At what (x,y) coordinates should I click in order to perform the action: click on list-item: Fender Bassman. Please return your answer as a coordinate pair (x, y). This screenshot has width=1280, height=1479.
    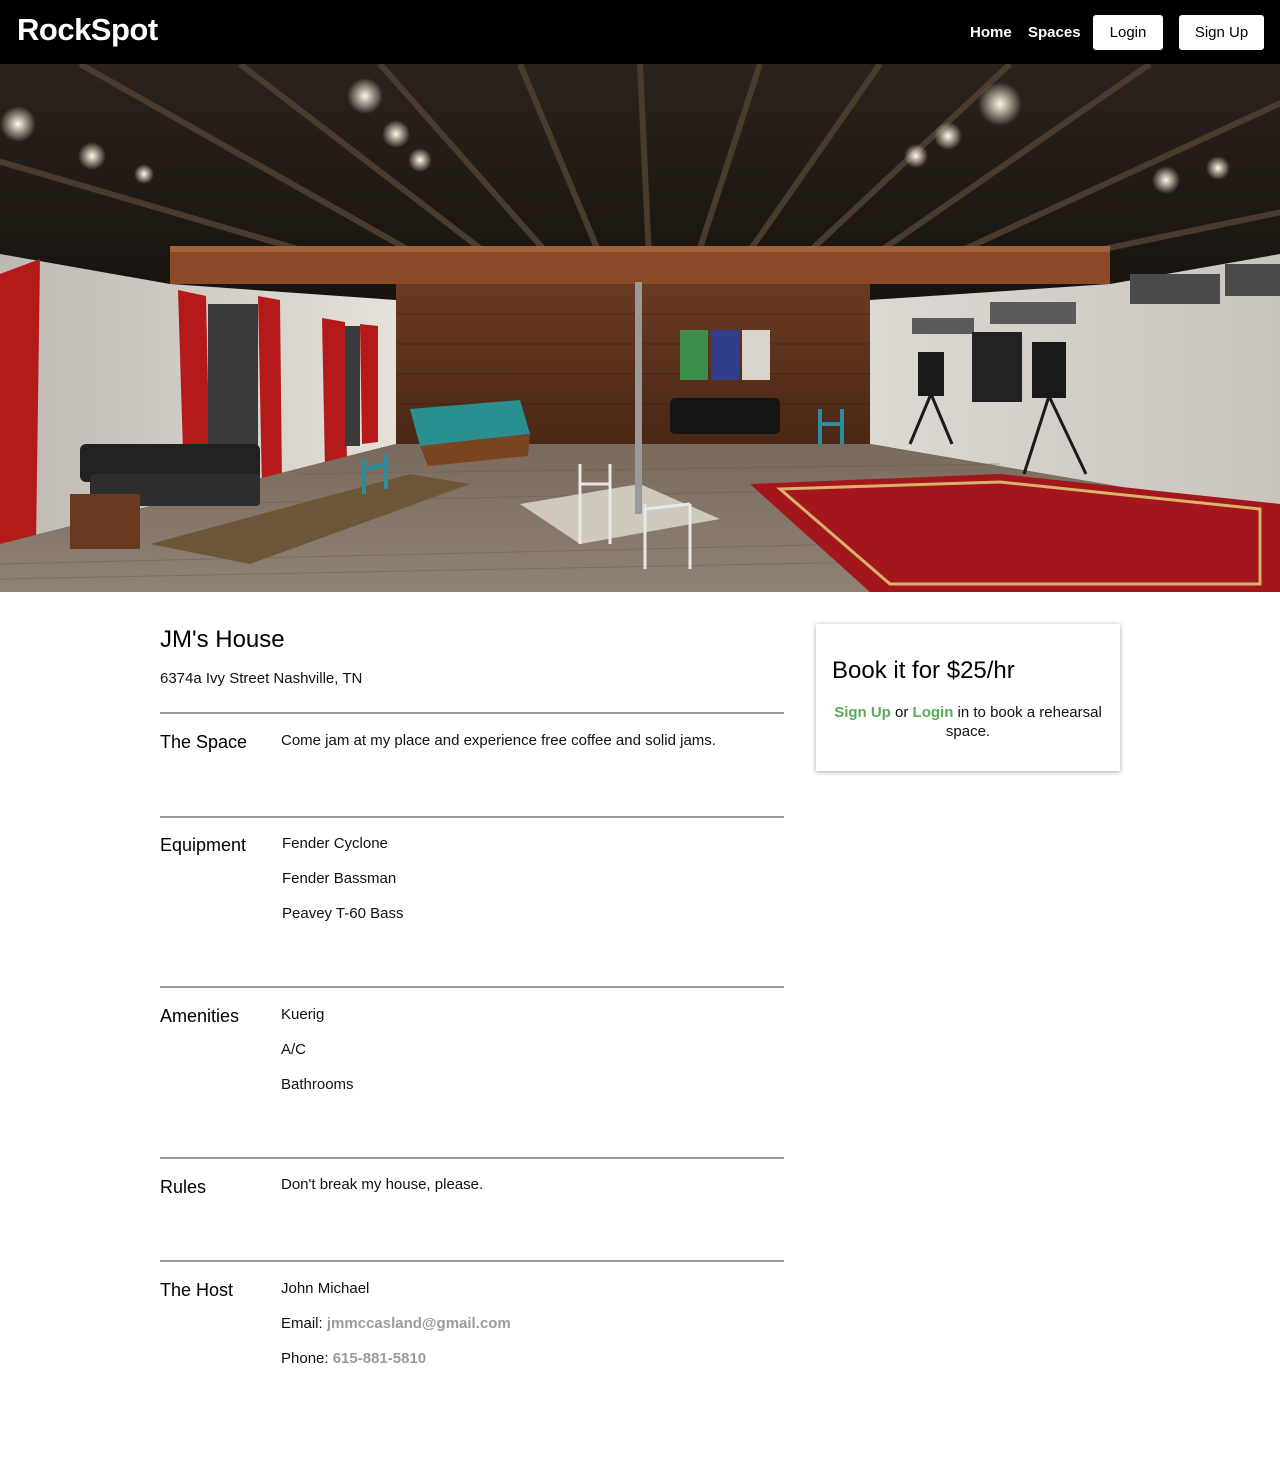
    Looking at the image, I should click on (339, 878).